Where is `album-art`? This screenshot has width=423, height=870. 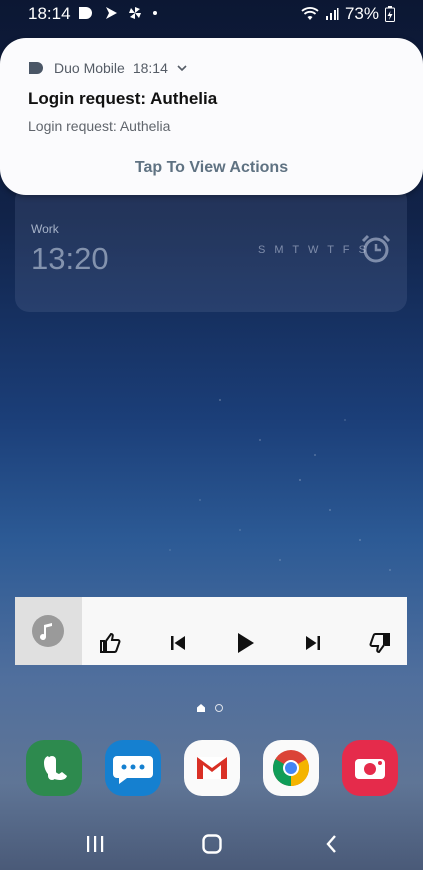 album-art is located at coordinates (48, 631).